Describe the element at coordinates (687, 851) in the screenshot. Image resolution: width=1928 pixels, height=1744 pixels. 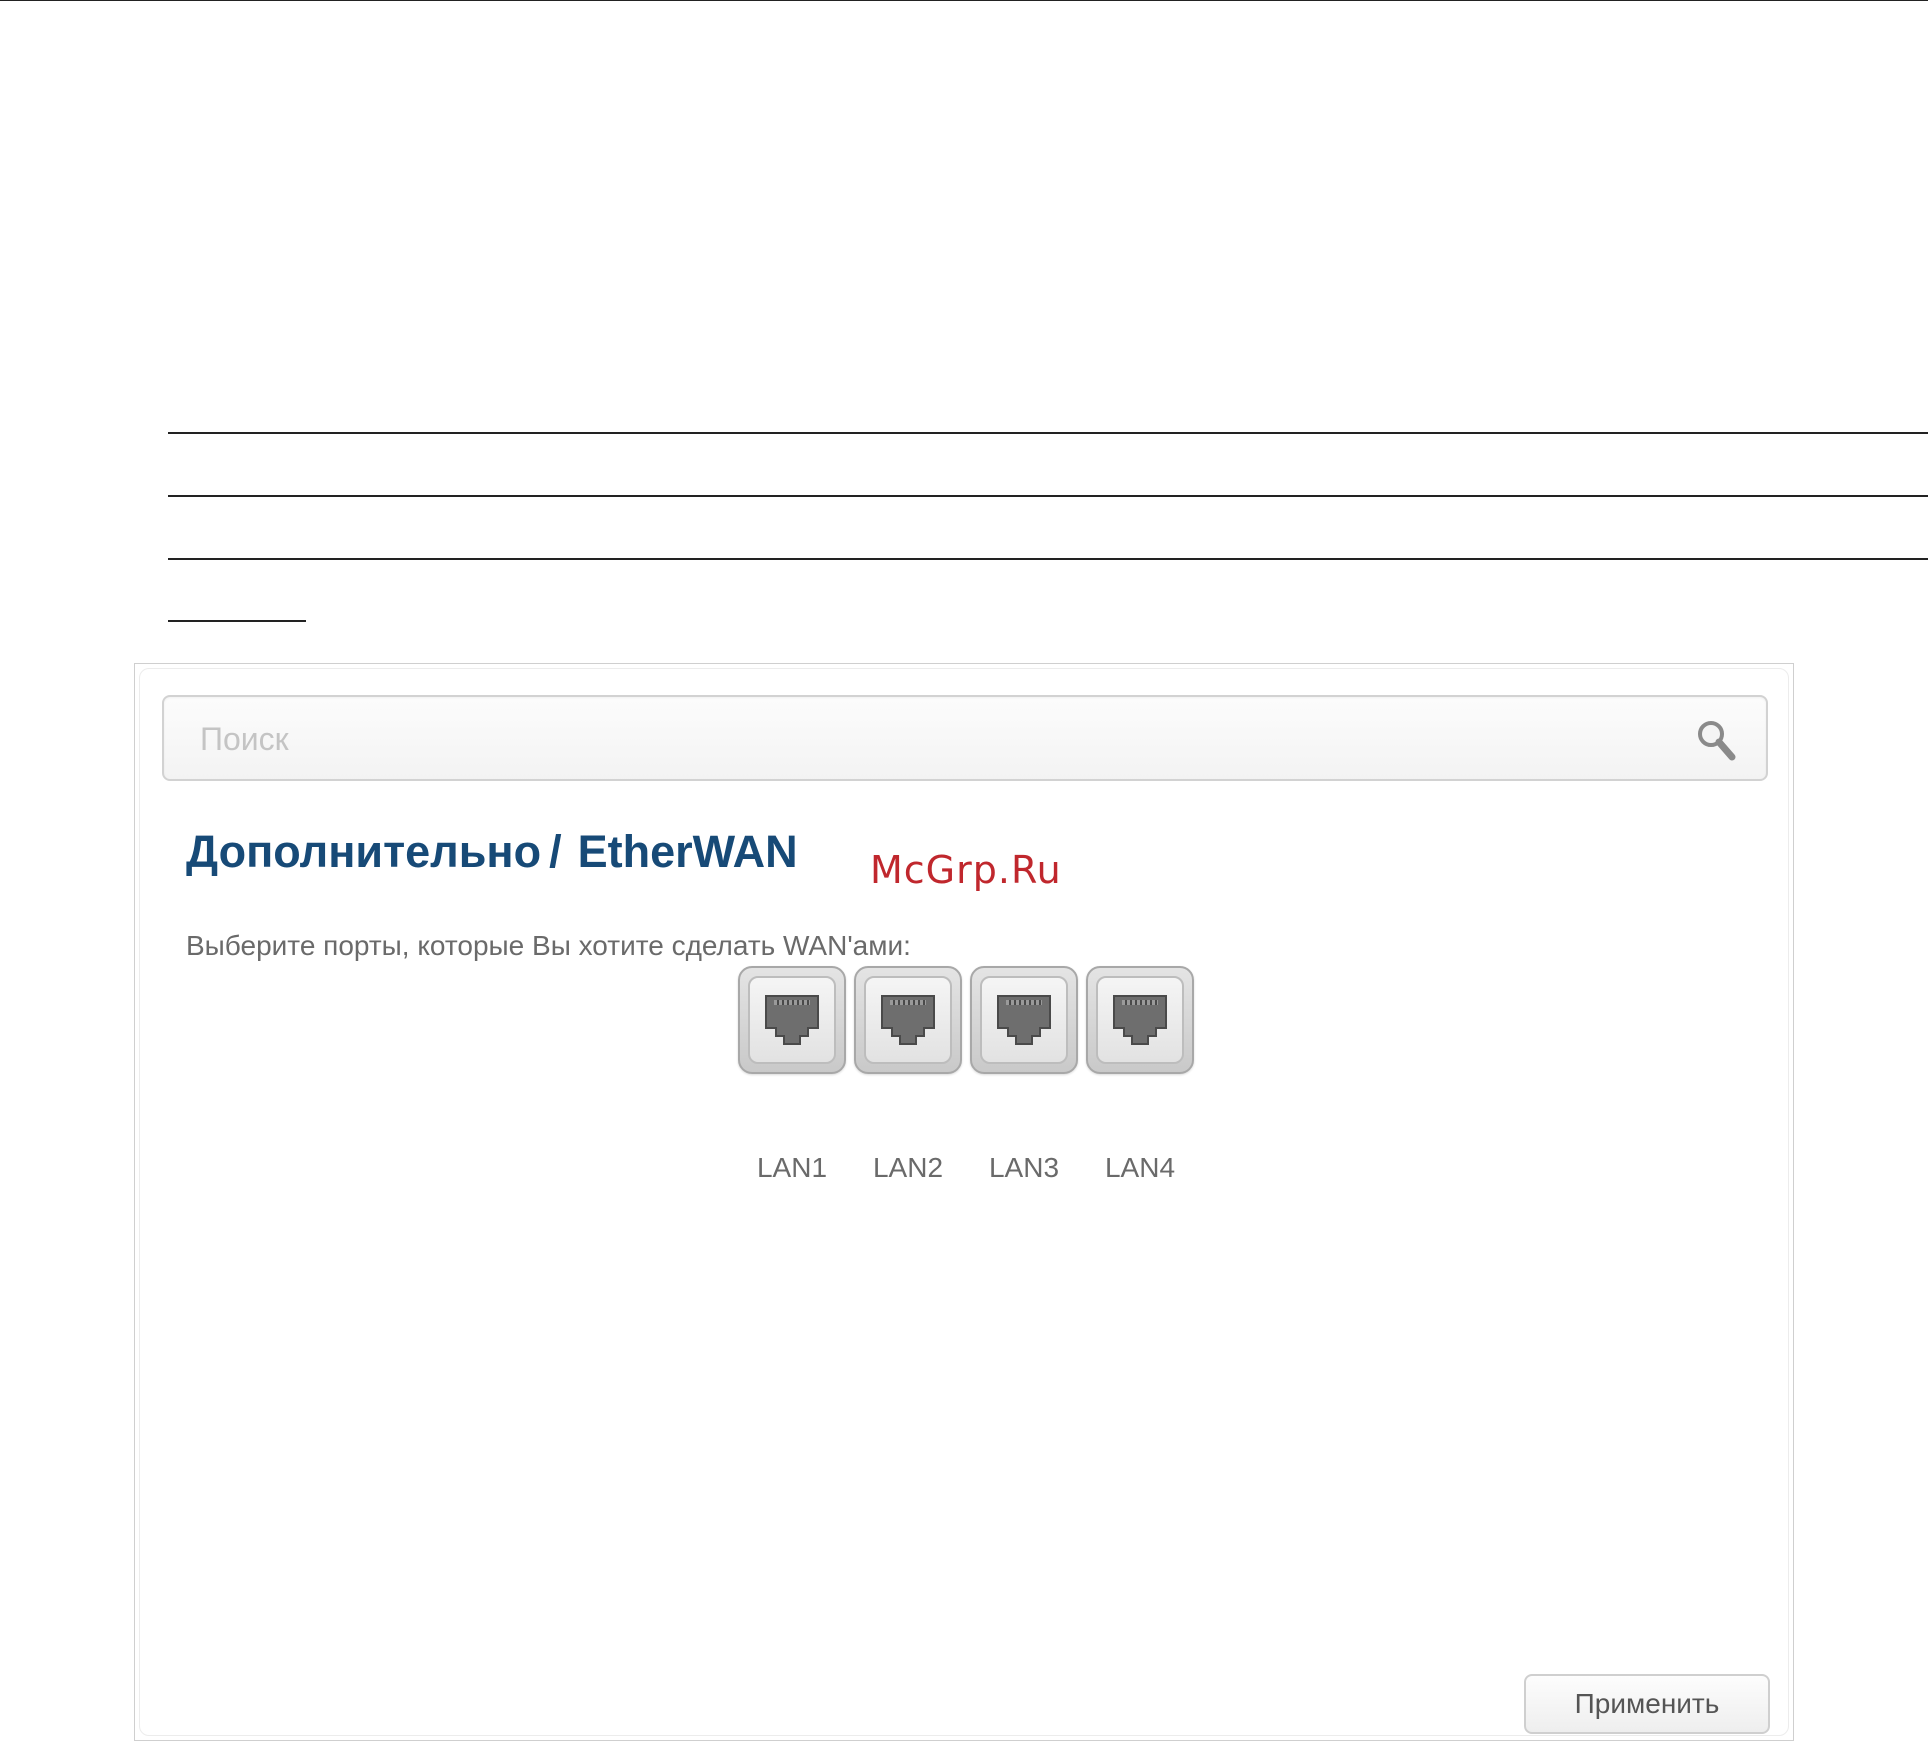
I see `breadcrumb-current: EtherWAN` at that location.